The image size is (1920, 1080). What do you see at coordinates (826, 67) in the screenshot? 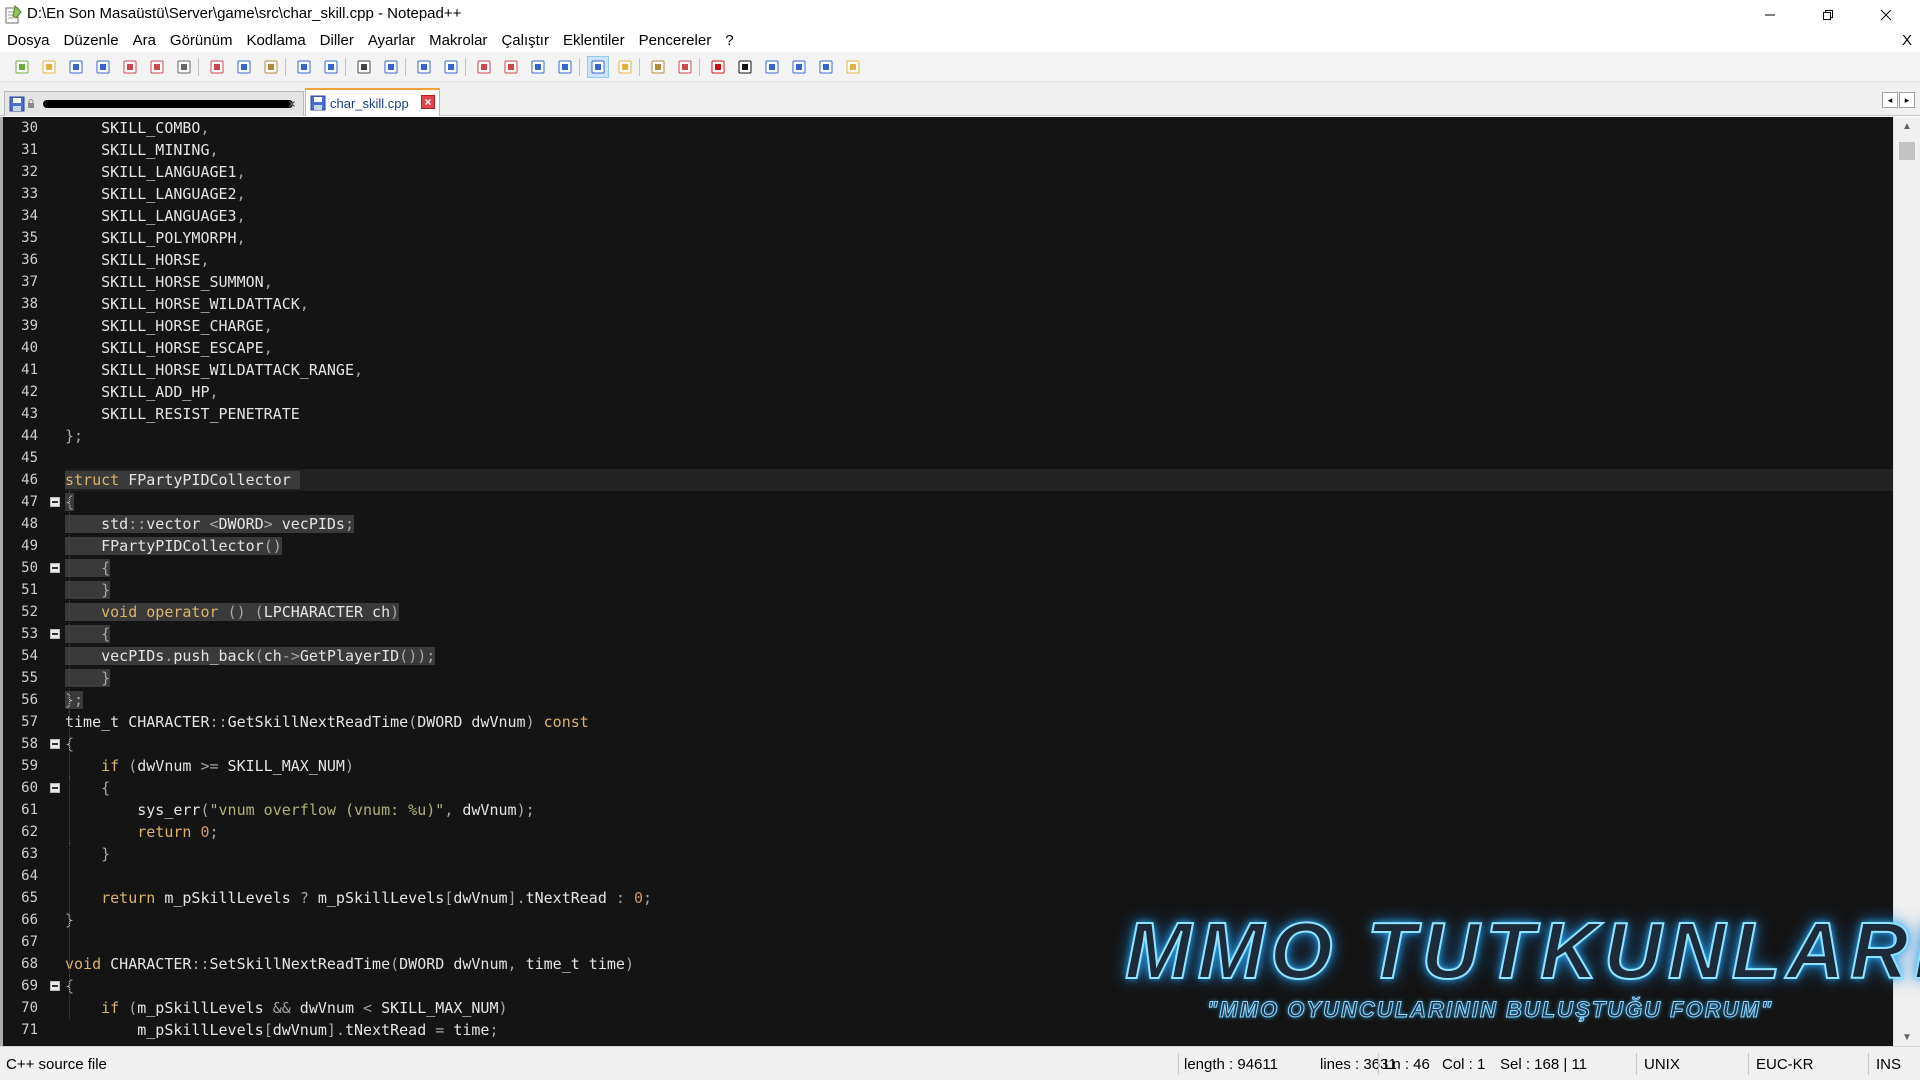
I see `save-macro-button` at bounding box center [826, 67].